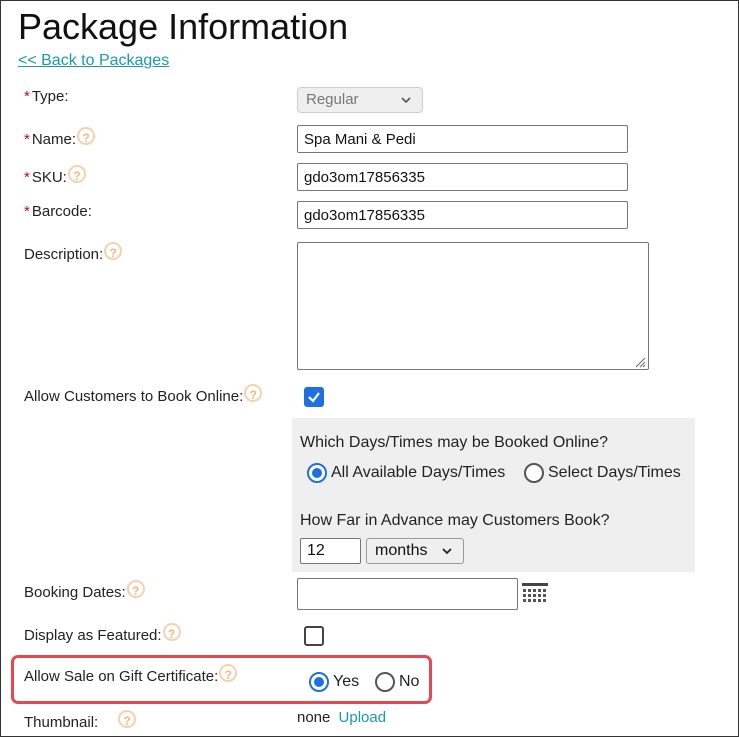 This screenshot has height=737, width=739. I want to click on thumbnail-value: none Upload, so click(341, 718).